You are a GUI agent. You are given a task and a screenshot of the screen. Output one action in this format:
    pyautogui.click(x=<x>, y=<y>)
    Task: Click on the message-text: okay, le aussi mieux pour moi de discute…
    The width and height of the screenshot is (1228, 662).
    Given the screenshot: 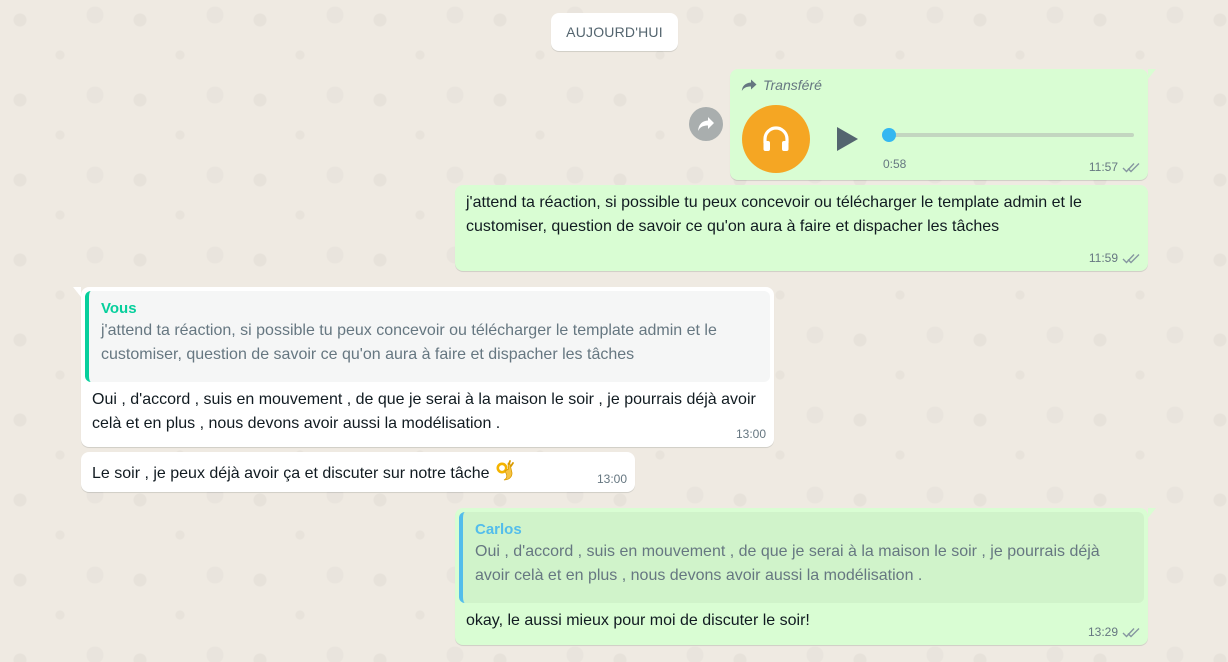 What is the action you would take?
    pyautogui.click(x=638, y=620)
    